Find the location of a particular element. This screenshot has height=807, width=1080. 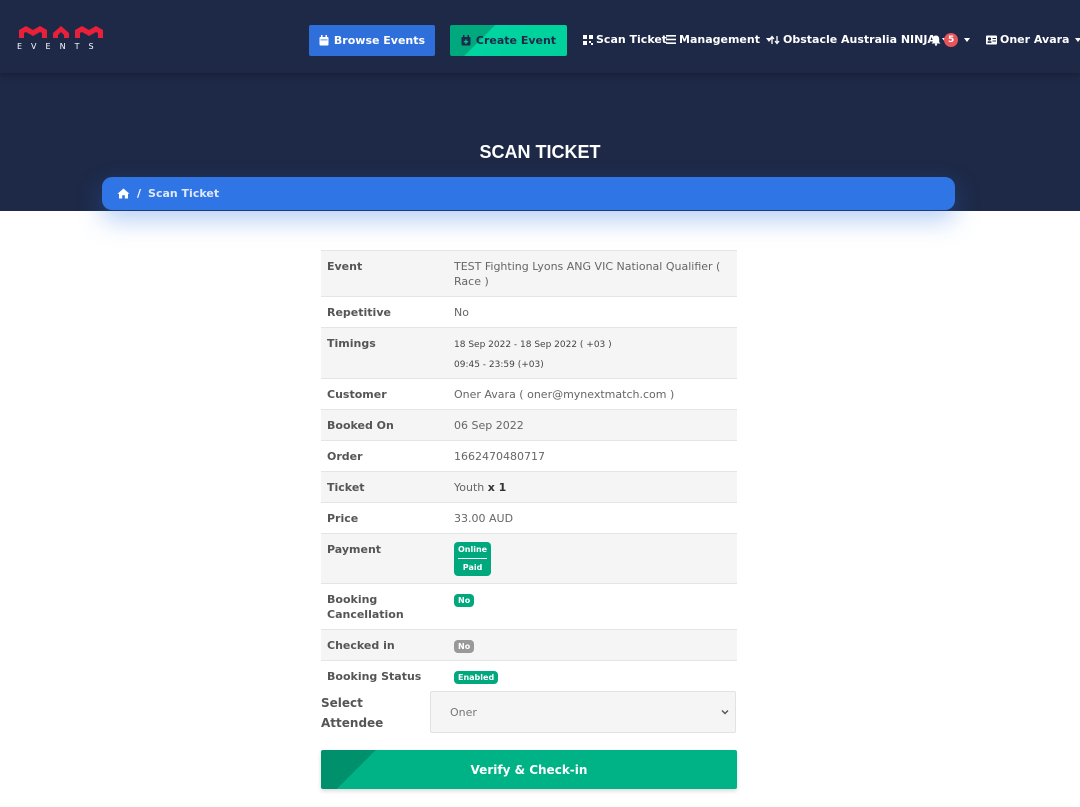

payment-status-badge: Online Paid is located at coordinates (473, 559).